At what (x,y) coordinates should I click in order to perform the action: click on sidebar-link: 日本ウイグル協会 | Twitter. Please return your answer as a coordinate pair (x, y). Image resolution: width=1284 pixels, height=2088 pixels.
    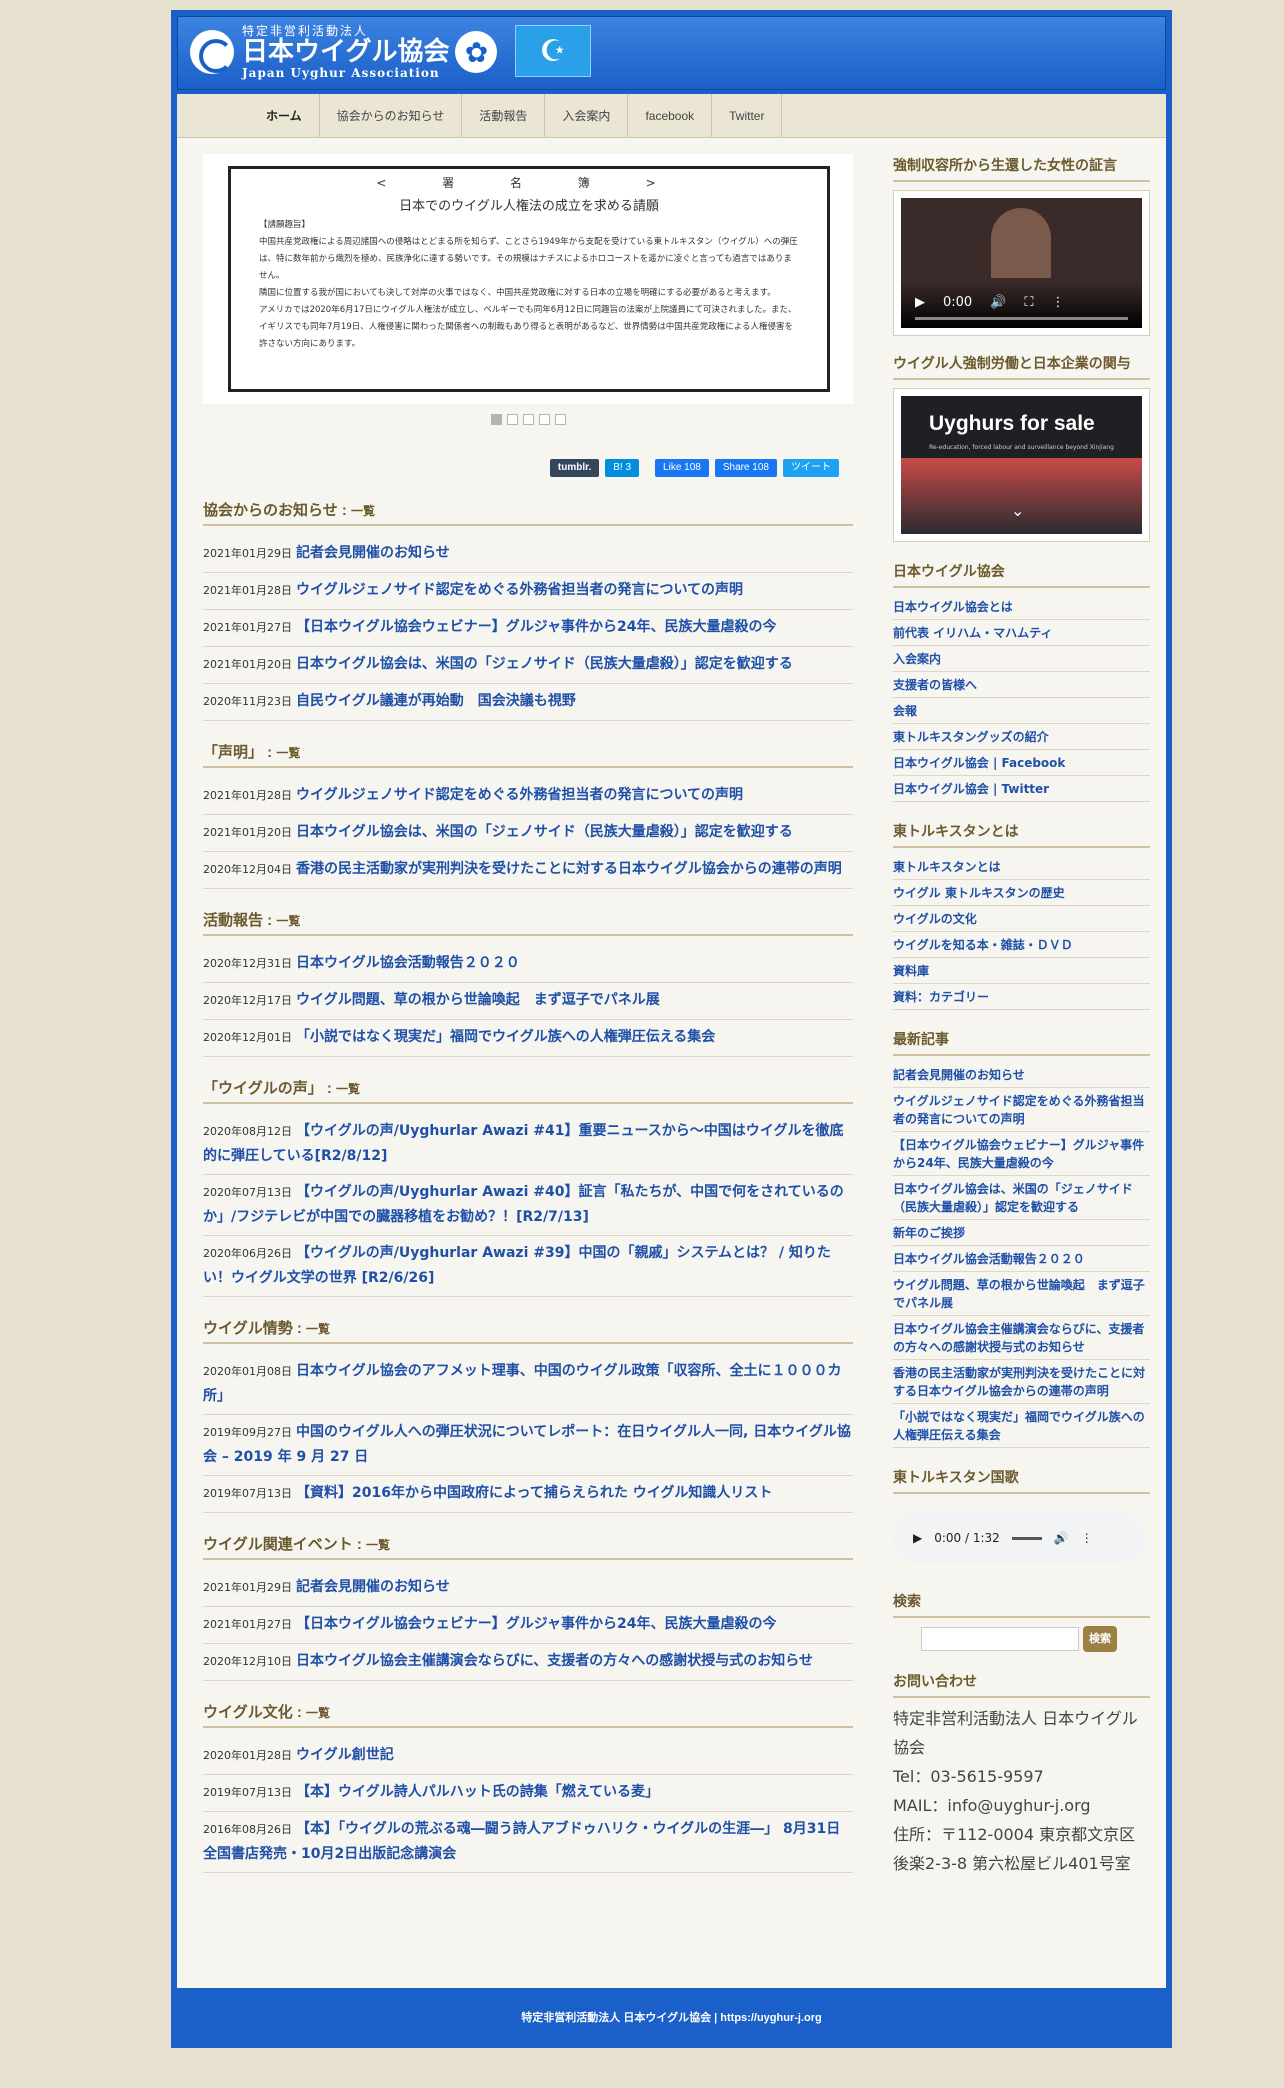
    Looking at the image, I should click on (1021, 789).